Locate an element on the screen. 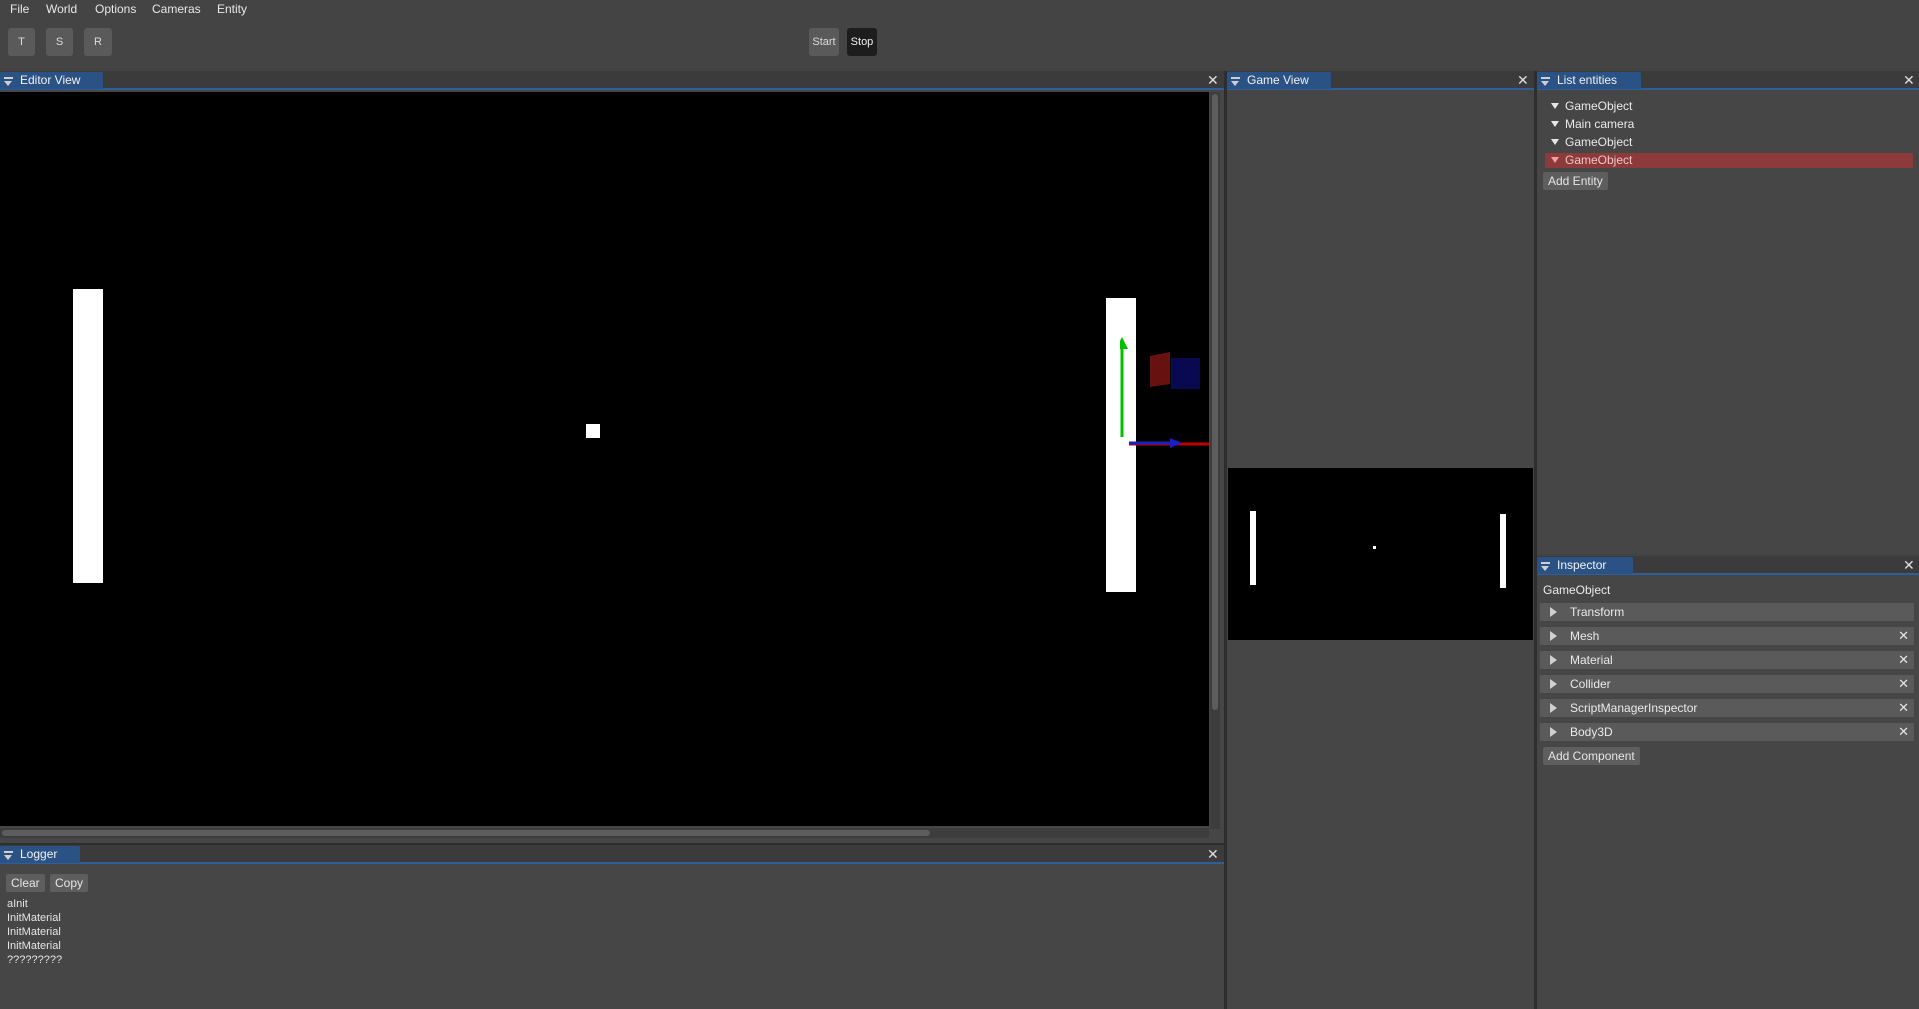 This screenshot has width=1919, height=1009. entity-item-selected: GameObject is located at coordinates (1729, 160).